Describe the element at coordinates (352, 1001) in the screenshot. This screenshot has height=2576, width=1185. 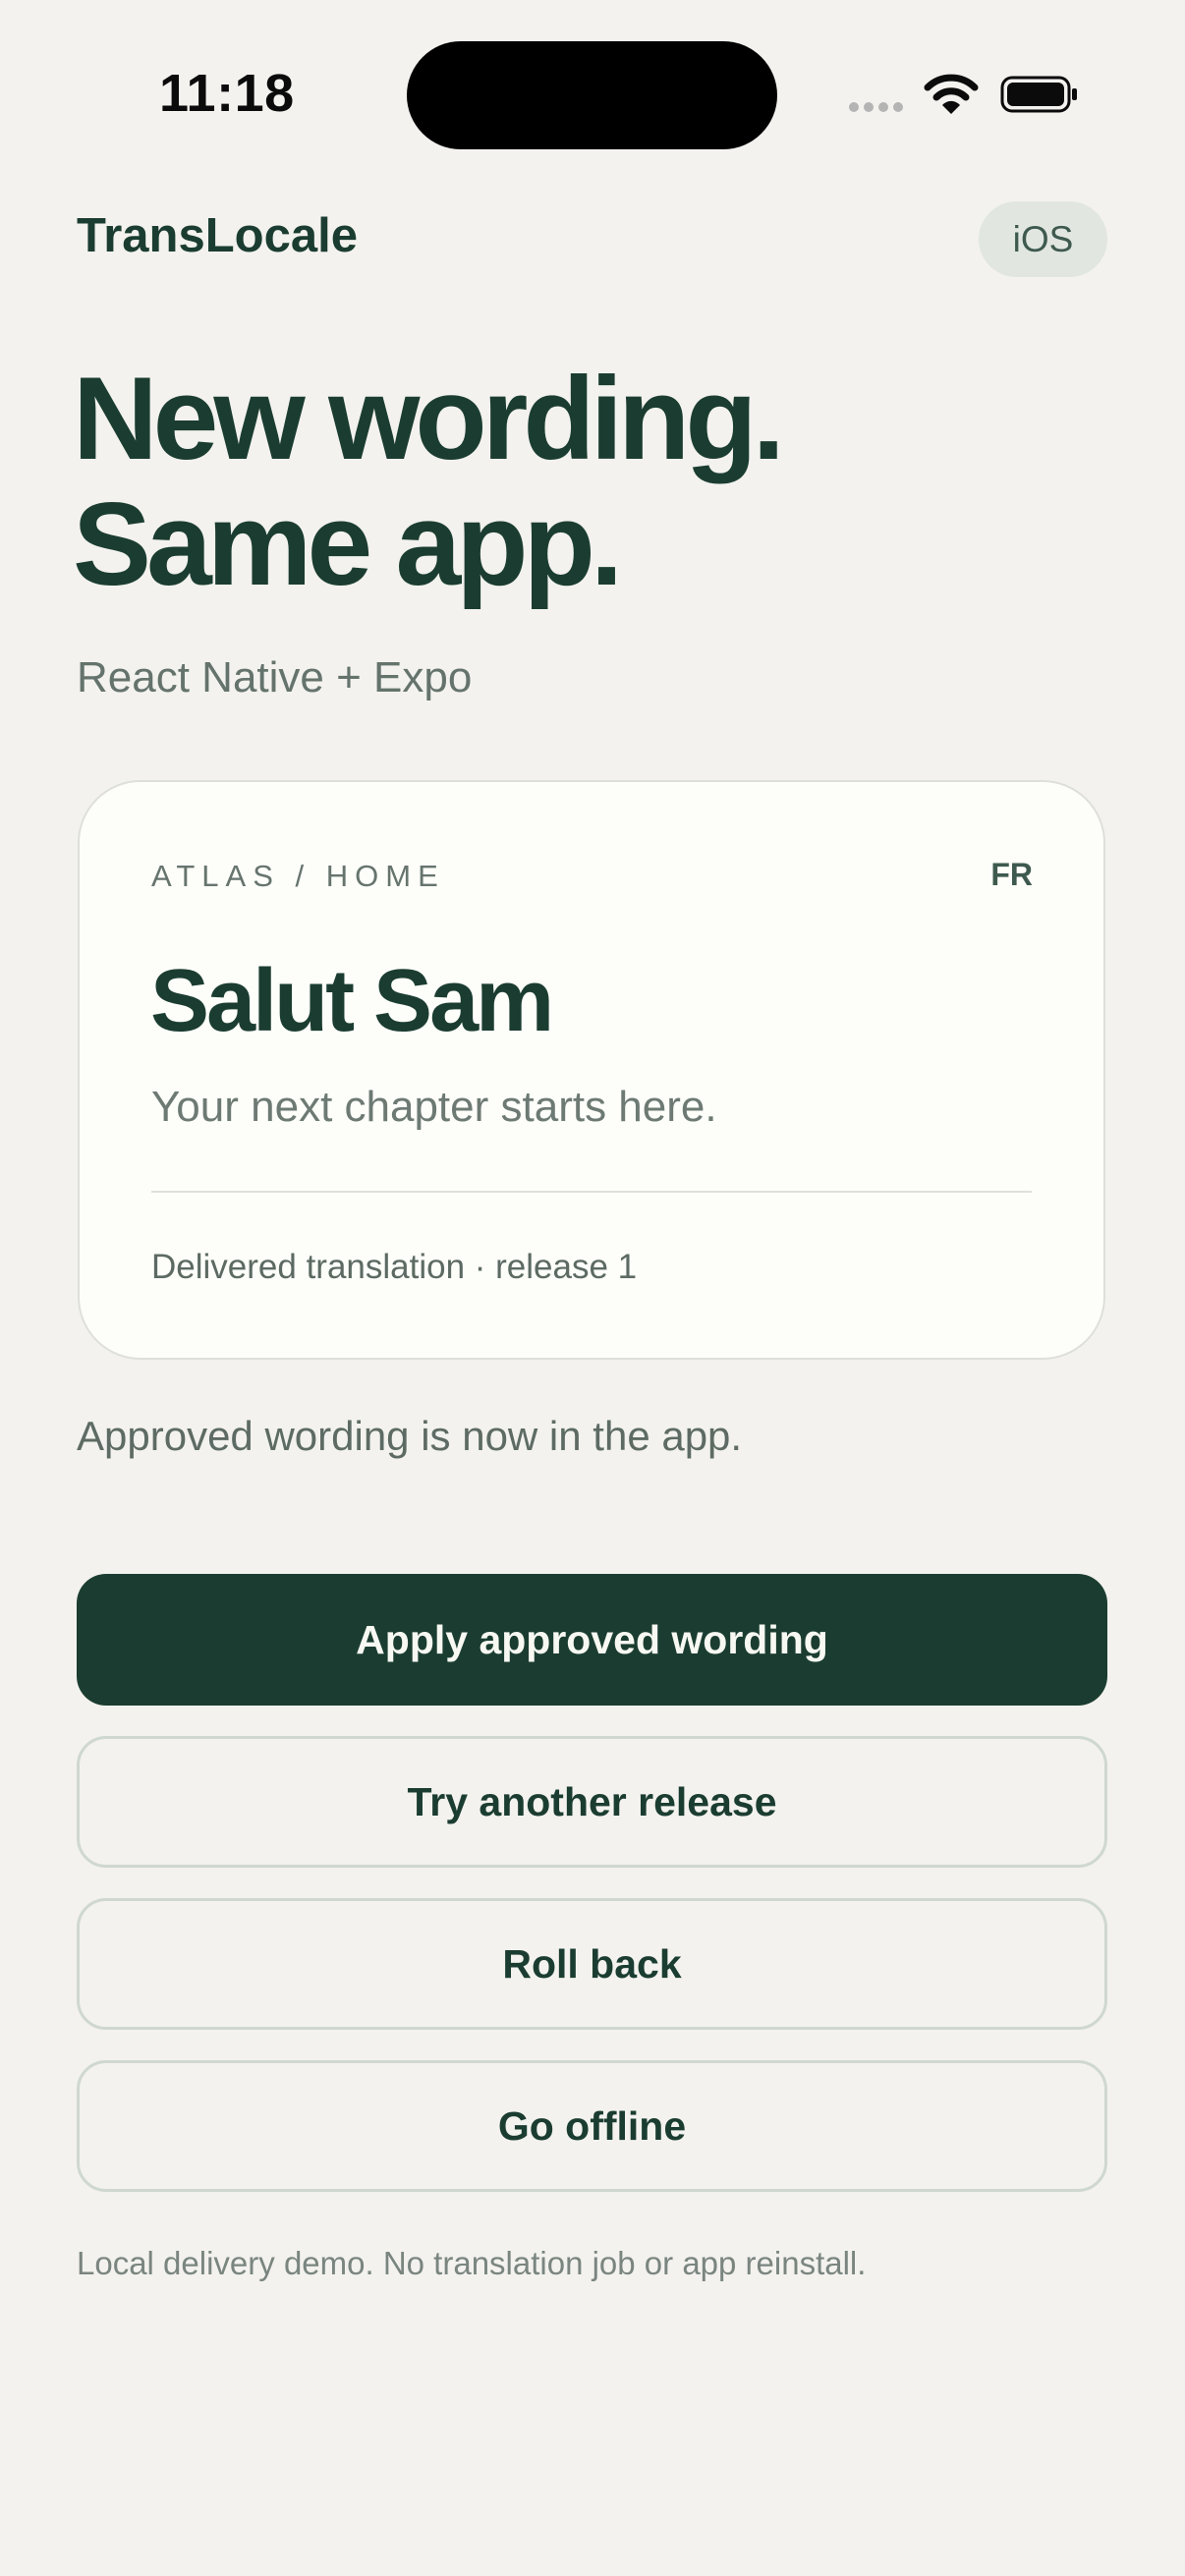
I see `card-greeting: Salut Sam` at that location.